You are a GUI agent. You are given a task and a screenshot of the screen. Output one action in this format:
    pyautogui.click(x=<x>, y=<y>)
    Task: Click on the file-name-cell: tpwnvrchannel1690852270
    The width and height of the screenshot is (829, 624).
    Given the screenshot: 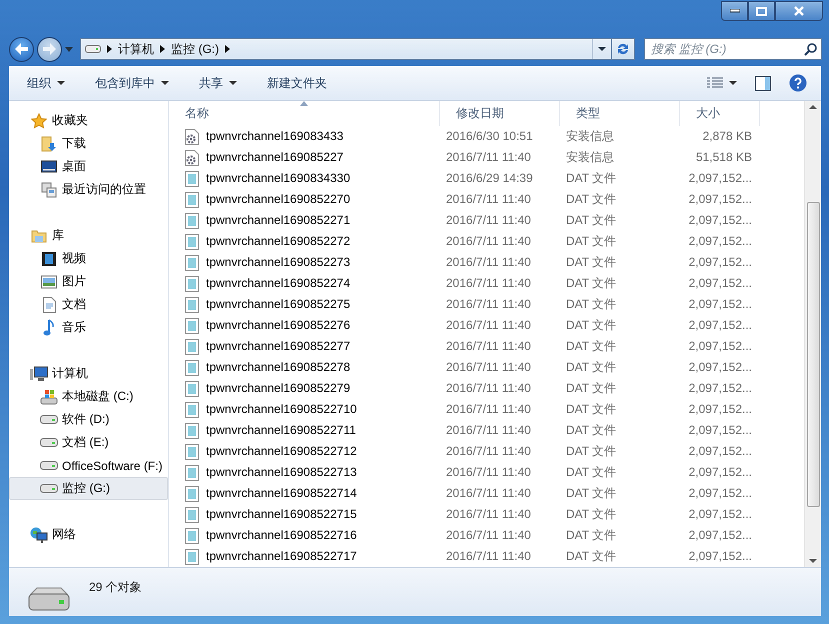 What is the action you would take?
    pyautogui.click(x=304, y=199)
    